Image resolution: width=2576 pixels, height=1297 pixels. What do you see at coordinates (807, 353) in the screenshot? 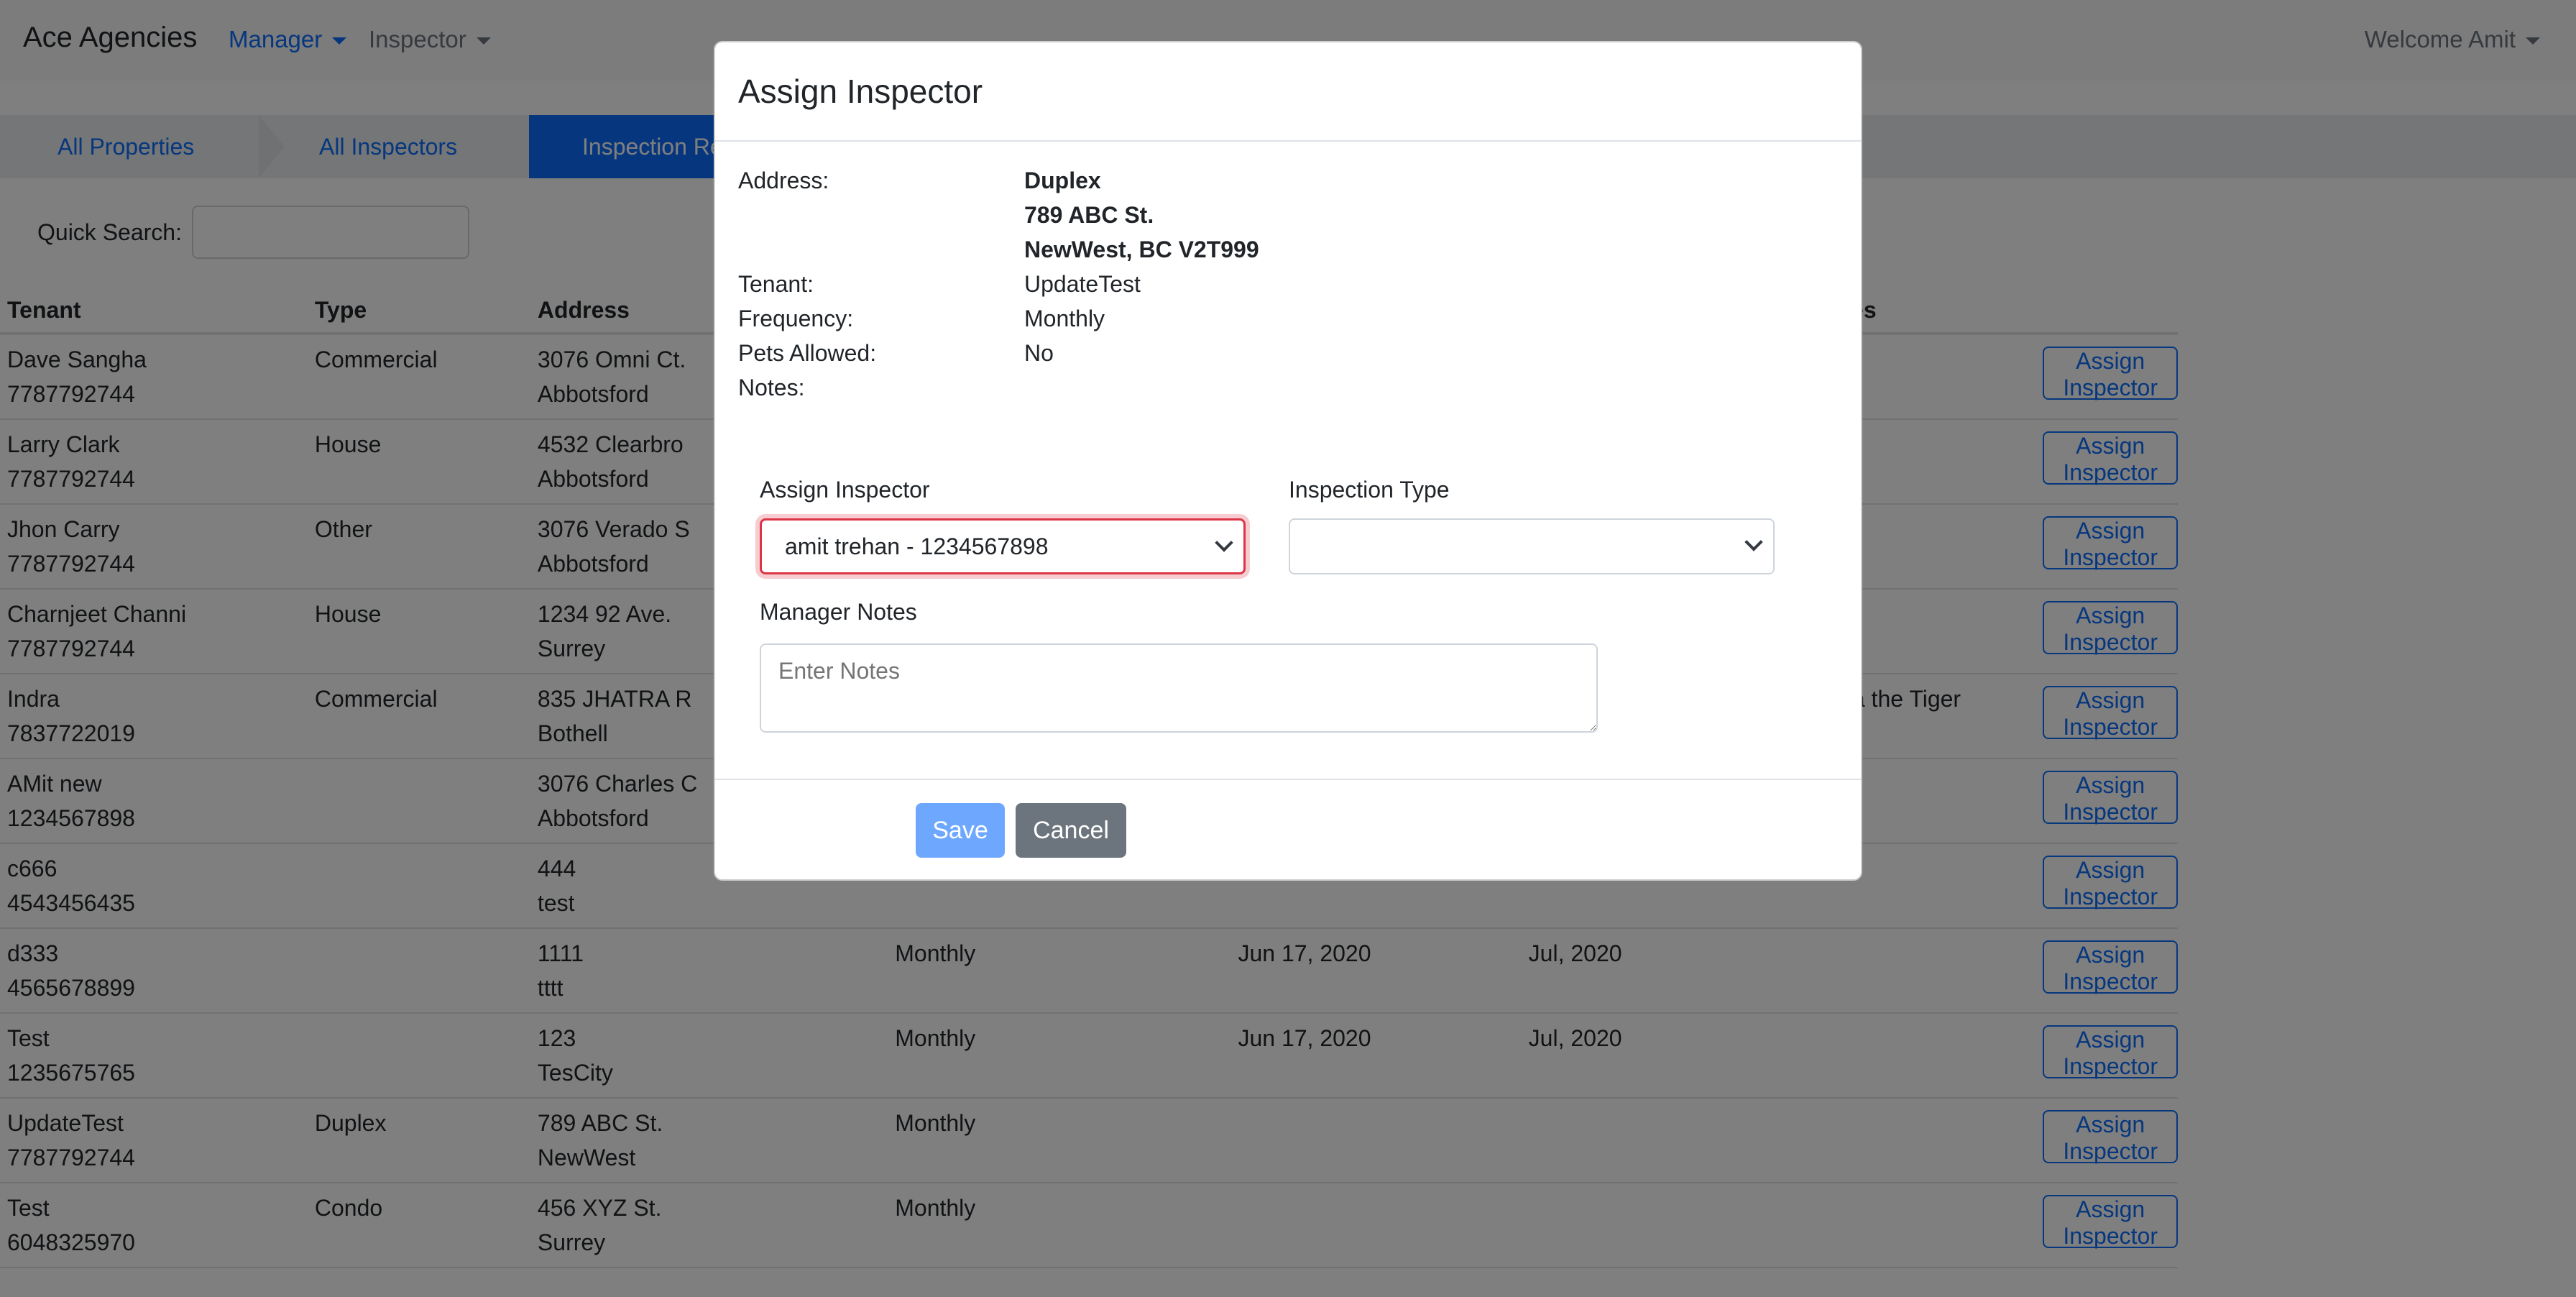
I see `pets-allowed-label: Pets Allowed:` at bounding box center [807, 353].